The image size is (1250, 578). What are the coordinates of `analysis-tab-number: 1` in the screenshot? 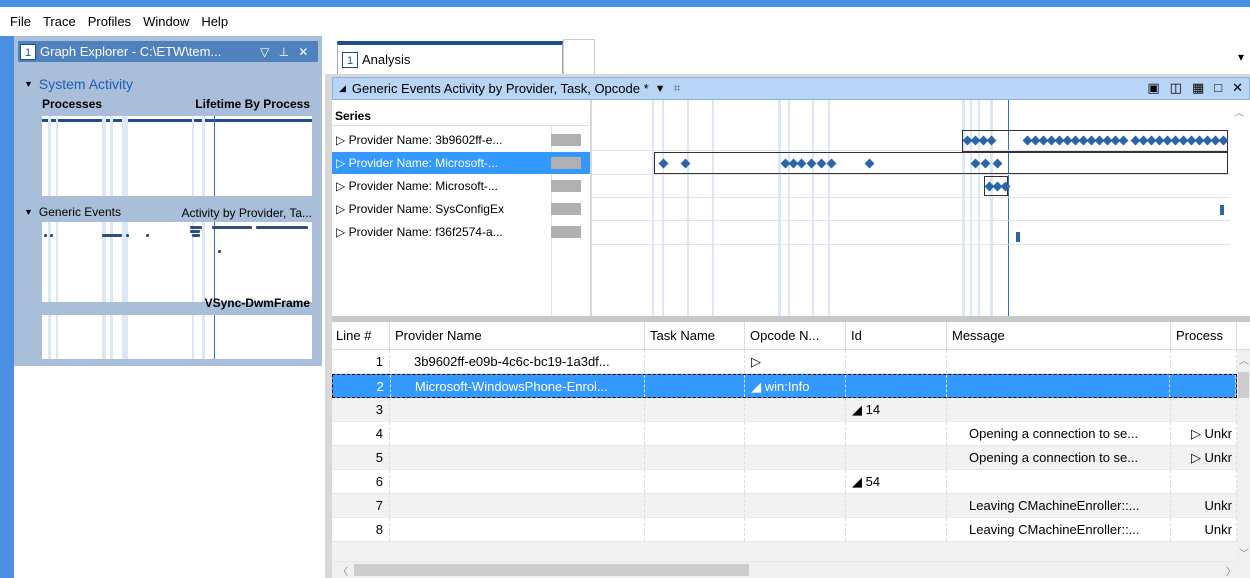 It's located at (350, 59).